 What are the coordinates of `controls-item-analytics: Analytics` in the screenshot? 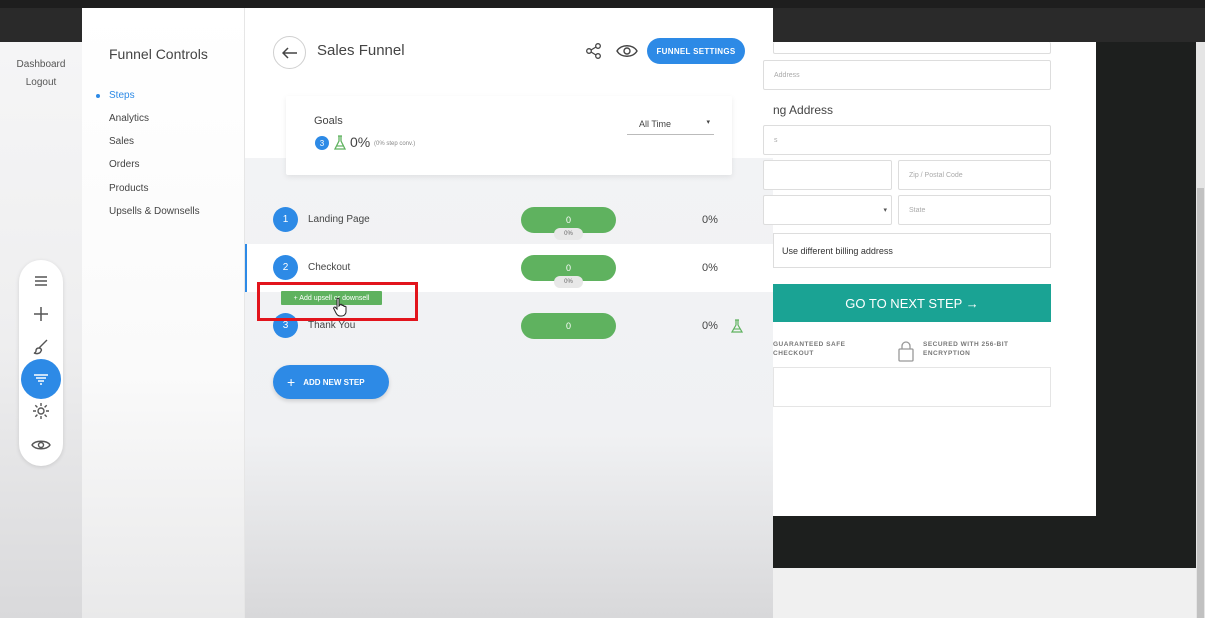 It's located at (129, 118).